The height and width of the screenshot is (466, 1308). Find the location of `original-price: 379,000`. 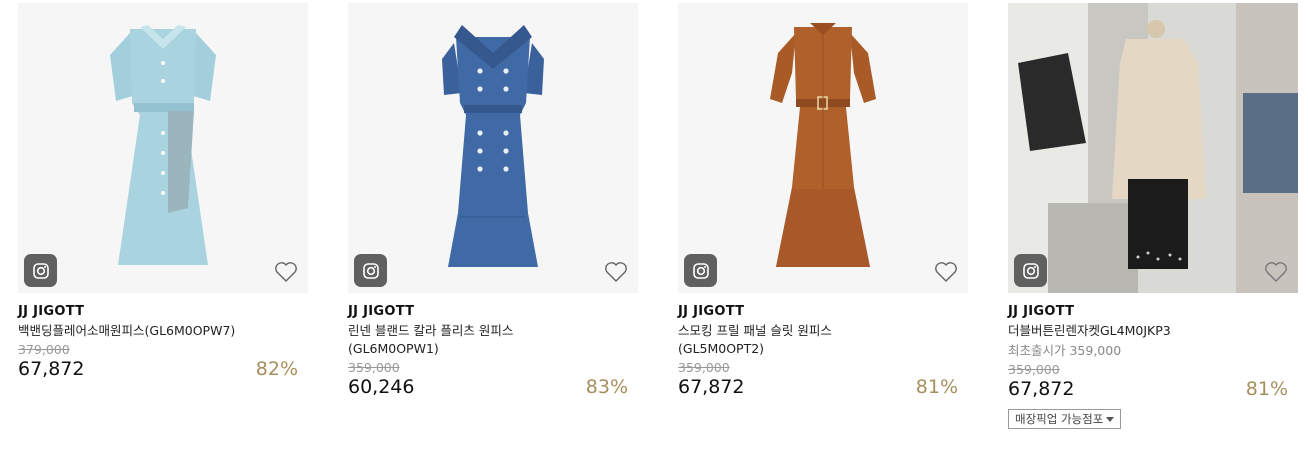

original-price: 379,000 is located at coordinates (44, 349).